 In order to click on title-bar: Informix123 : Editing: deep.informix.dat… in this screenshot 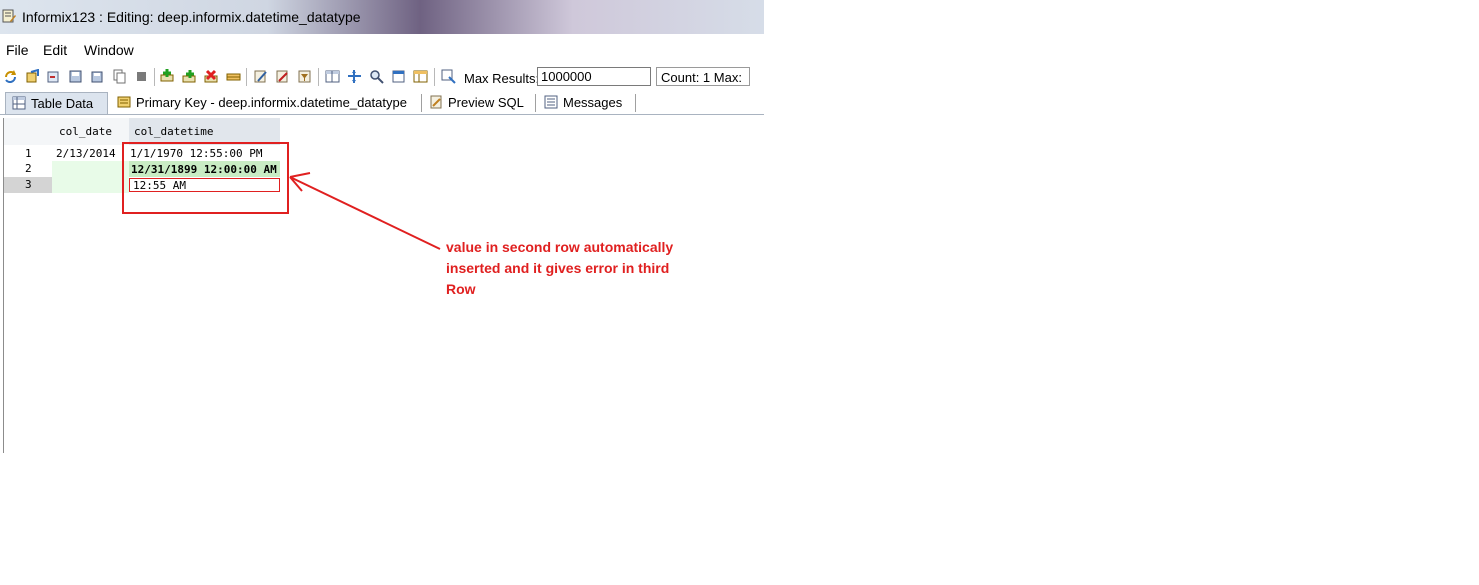, I will do `click(382, 17)`.